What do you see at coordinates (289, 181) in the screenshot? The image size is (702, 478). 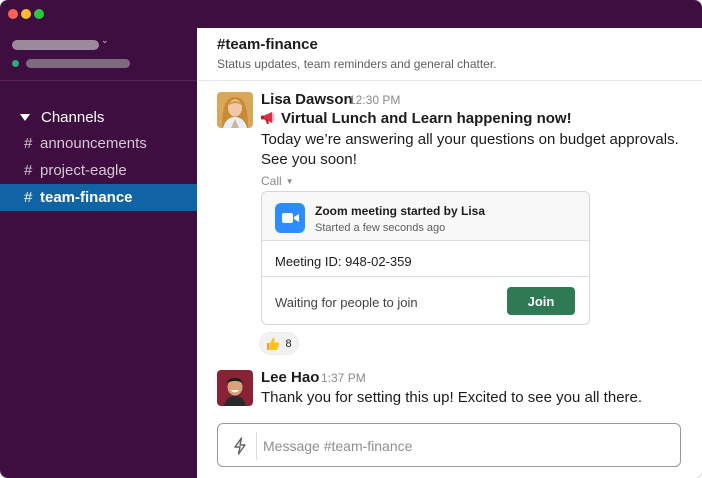 I see `chevron-down-icon: ▼` at bounding box center [289, 181].